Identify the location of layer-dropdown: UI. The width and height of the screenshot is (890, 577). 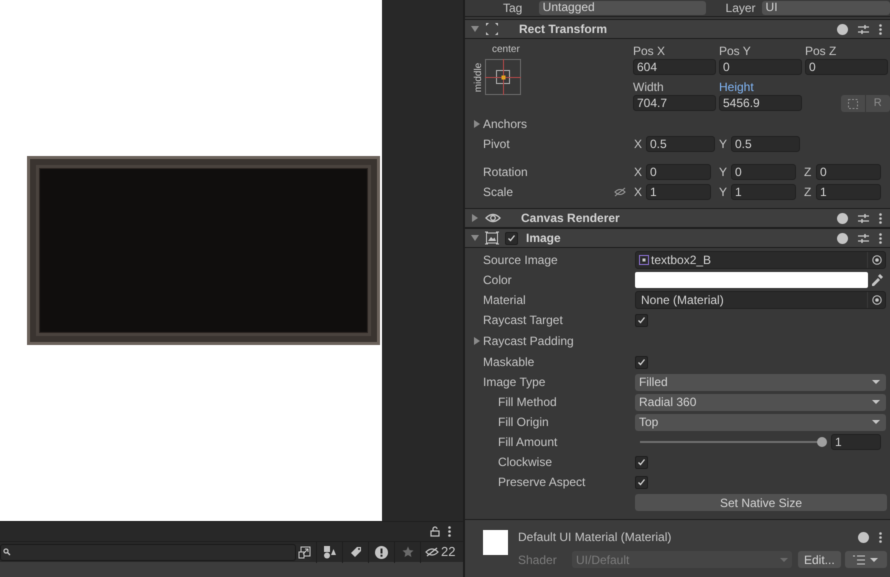
(826, 8).